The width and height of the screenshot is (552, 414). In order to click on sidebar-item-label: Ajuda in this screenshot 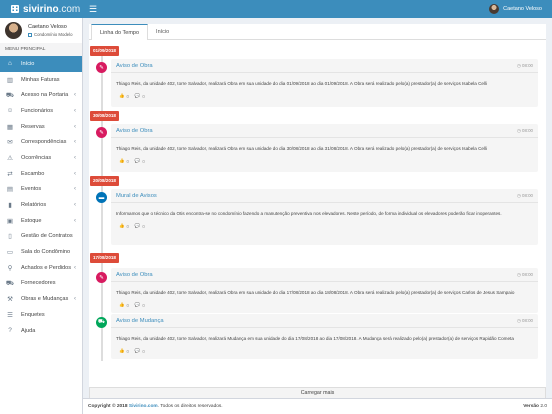, I will do `click(28, 330)`.